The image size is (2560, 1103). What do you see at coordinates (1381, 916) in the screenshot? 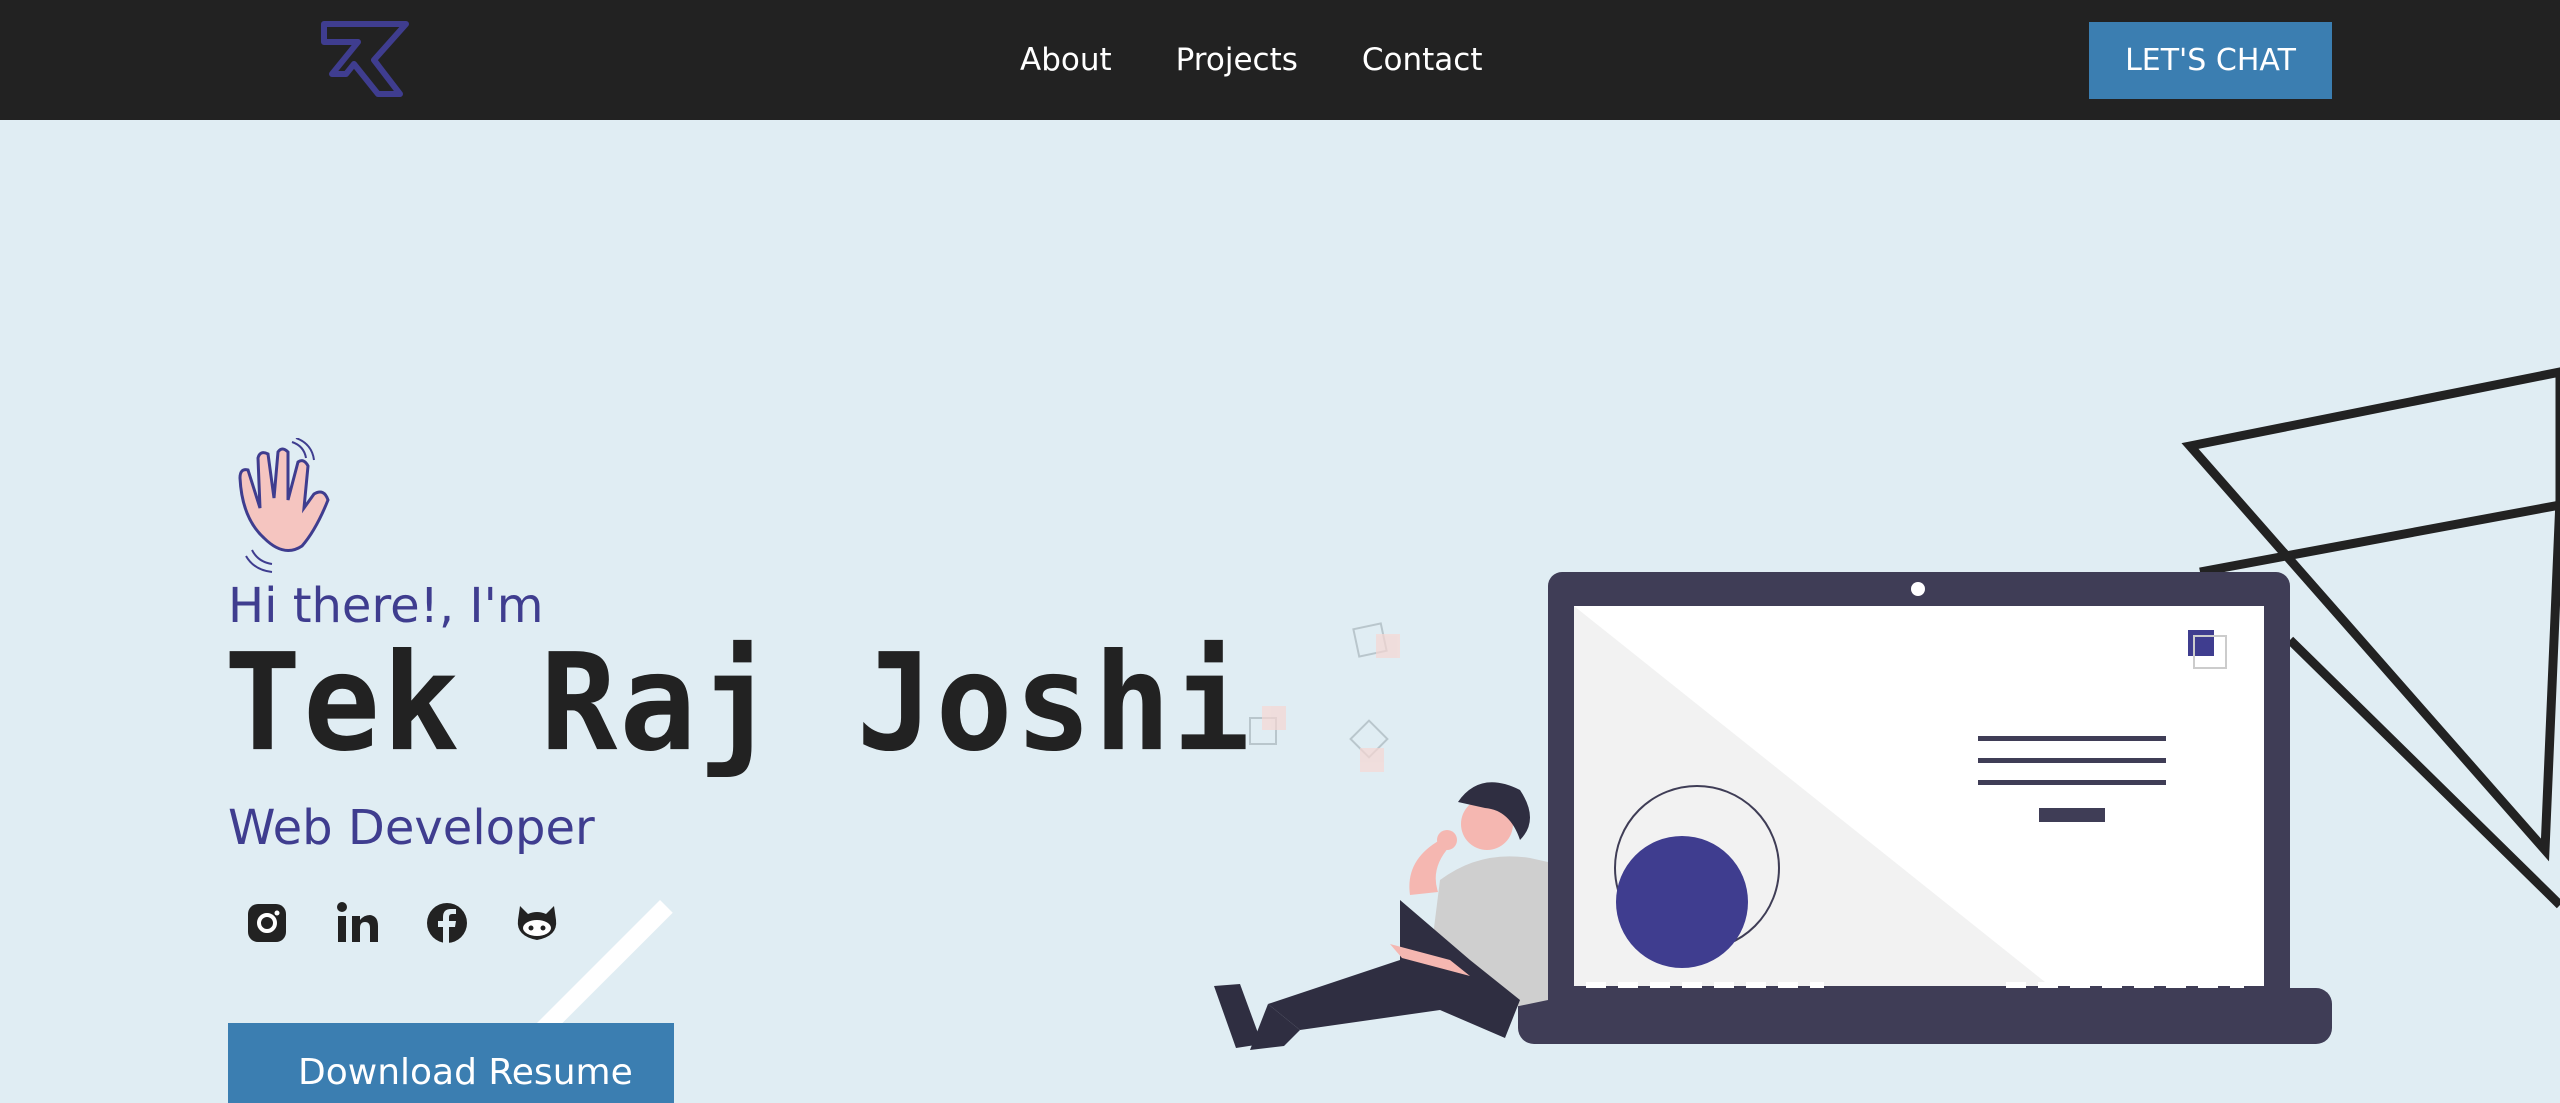
I see `person-illustration` at bounding box center [1381, 916].